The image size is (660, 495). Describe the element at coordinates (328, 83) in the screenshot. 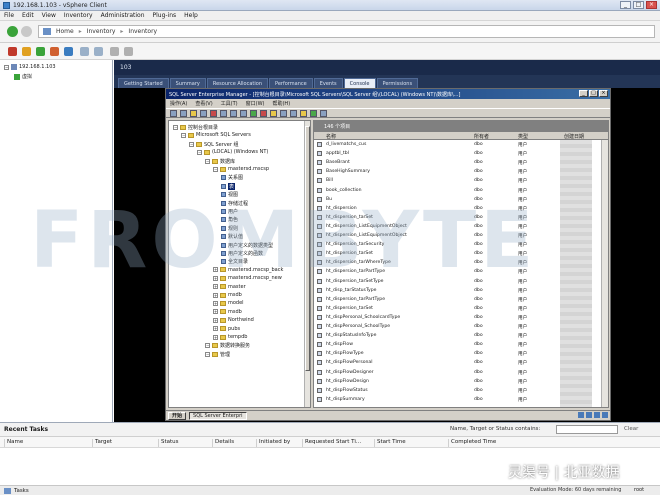

I see `tab-events: Events` at that location.